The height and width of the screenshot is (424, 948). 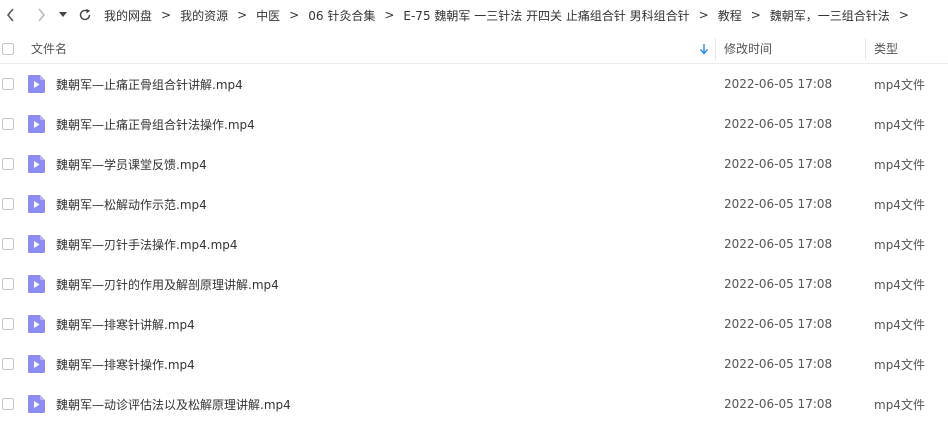 What do you see at coordinates (474, 324) in the screenshot?
I see `file-row: 魏朝军—排寒针讲解.mp4 2022-06-05 17:08 mp4文件` at bounding box center [474, 324].